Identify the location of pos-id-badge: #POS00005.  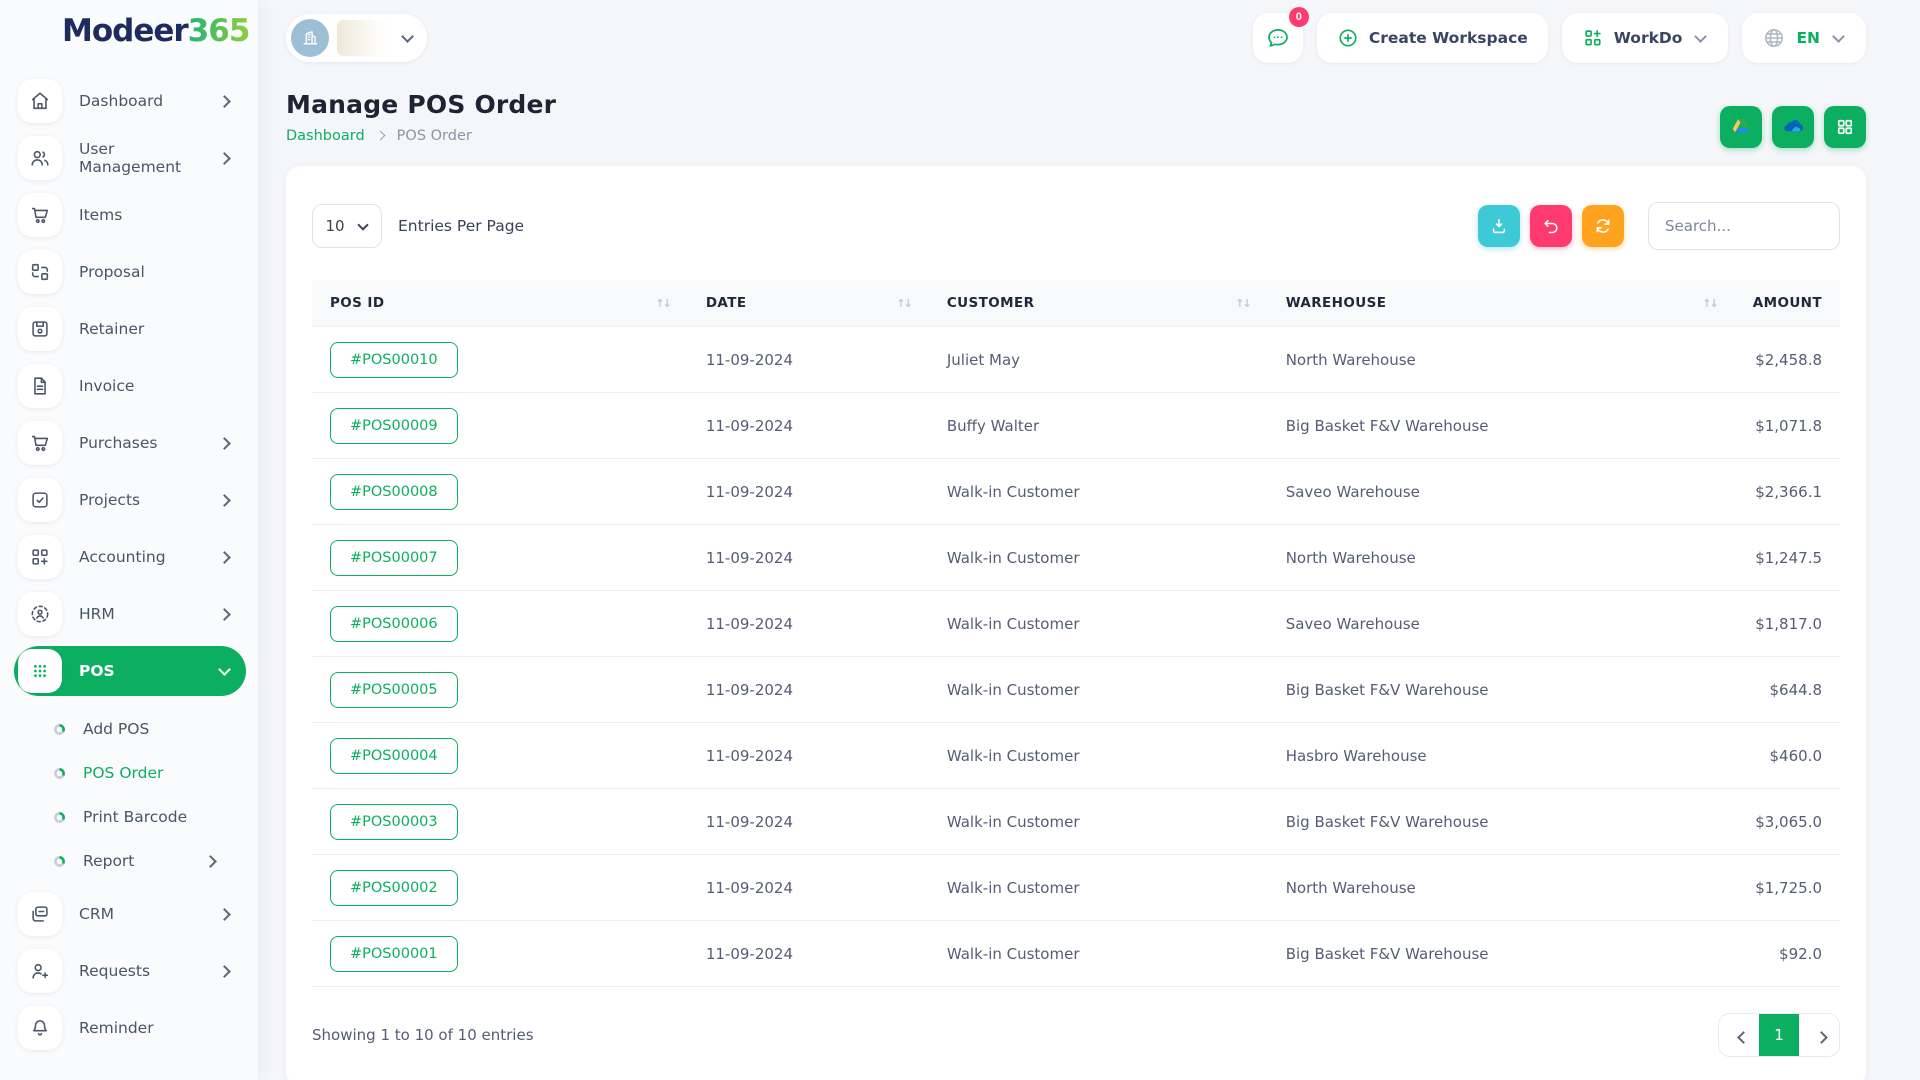
(394, 689).